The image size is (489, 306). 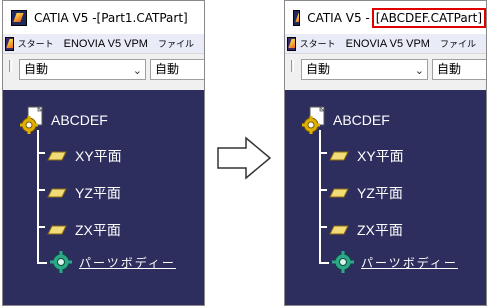 I want to click on right-arrow-icon, so click(x=244, y=158).